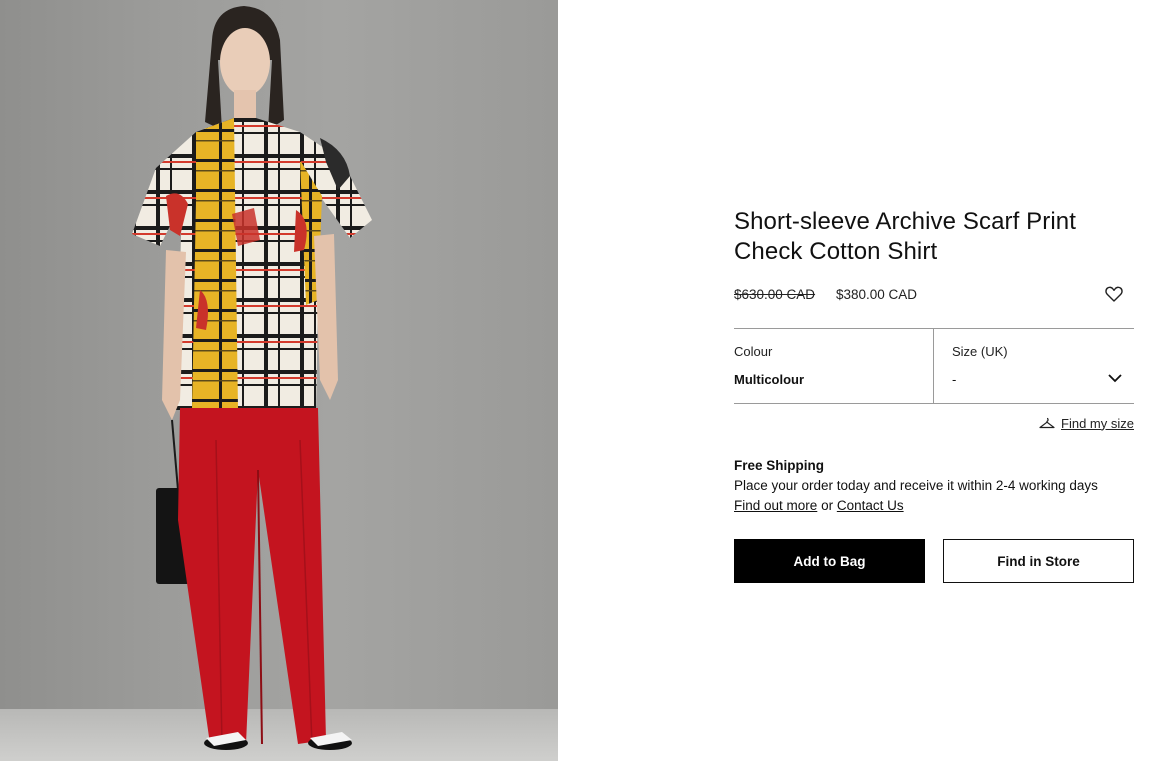 Image resolution: width=1170 pixels, height=761 pixels. Describe the element at coordinates (1034, 366) in the screenshot. I see `size-dropdown: Size (UK) -` at that location.